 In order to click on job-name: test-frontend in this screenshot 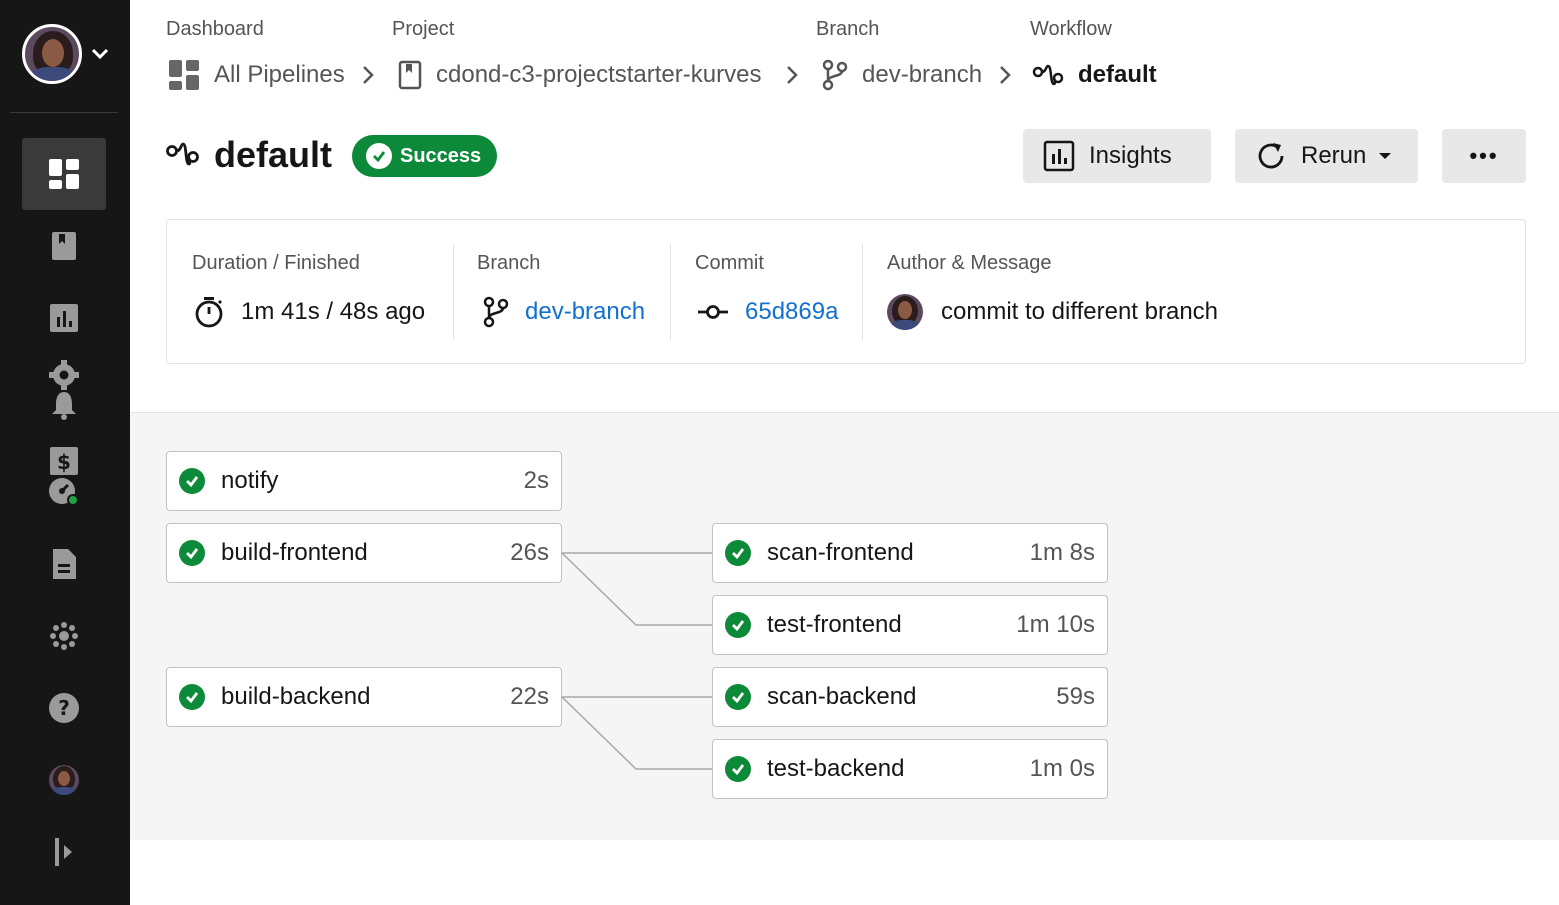, I will do `click(834, 624)`.